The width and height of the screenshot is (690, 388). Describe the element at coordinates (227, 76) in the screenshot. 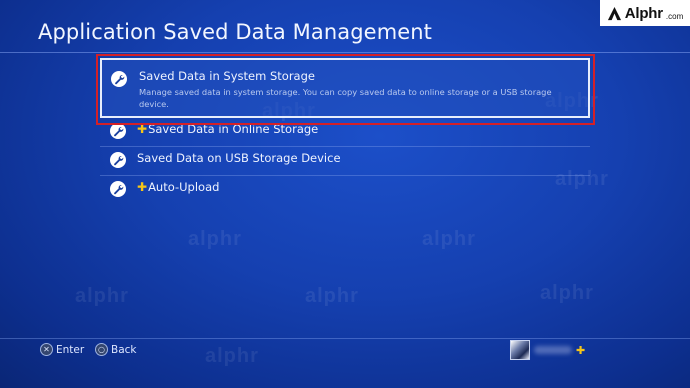

I see `menu-item-label: Saved Data in System Storage` at that location.